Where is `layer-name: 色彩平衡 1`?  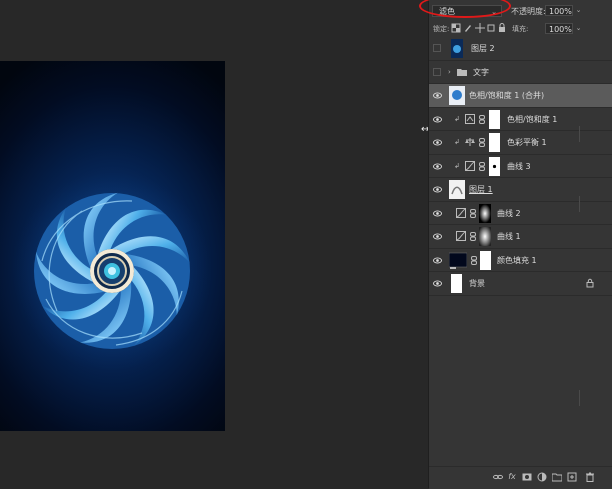 layer-name: 色彩平衡 1 is located at coordinates (527, 142).